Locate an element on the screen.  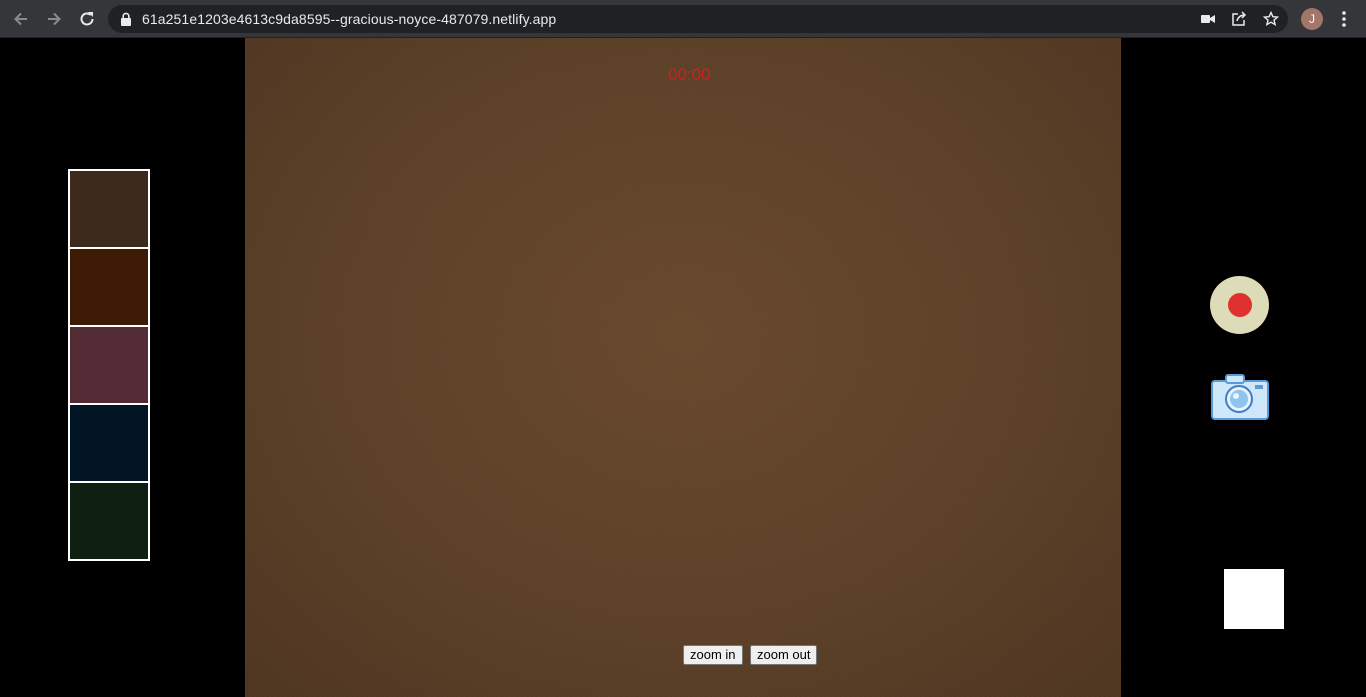
camera-icon is located at coordinates (1240, 397).